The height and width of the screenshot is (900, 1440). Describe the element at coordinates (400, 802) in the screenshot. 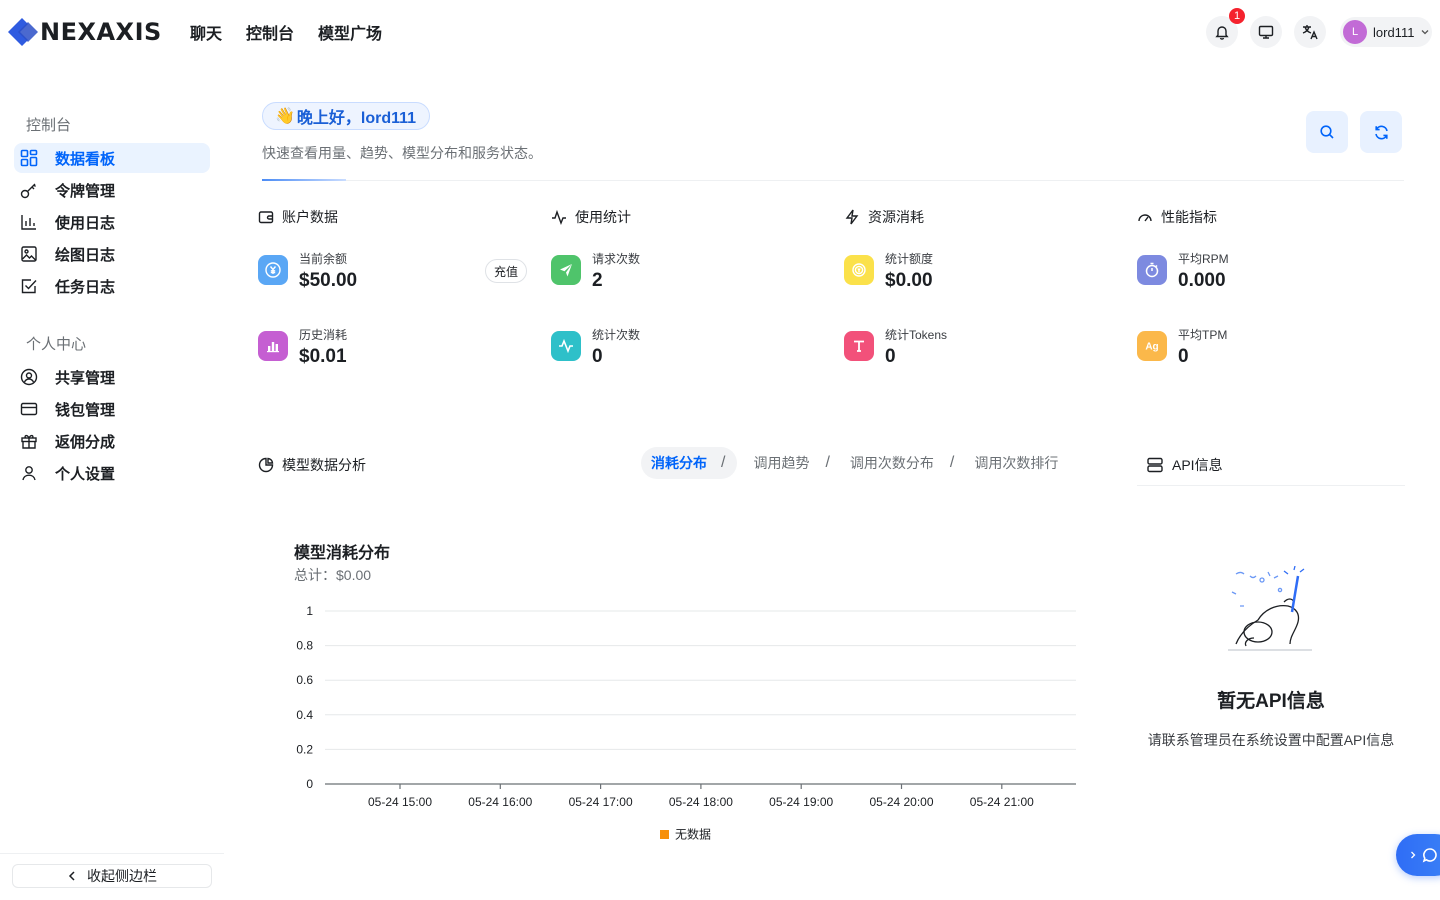

I see `x-tick-label: 05-24 15:00` at that location.